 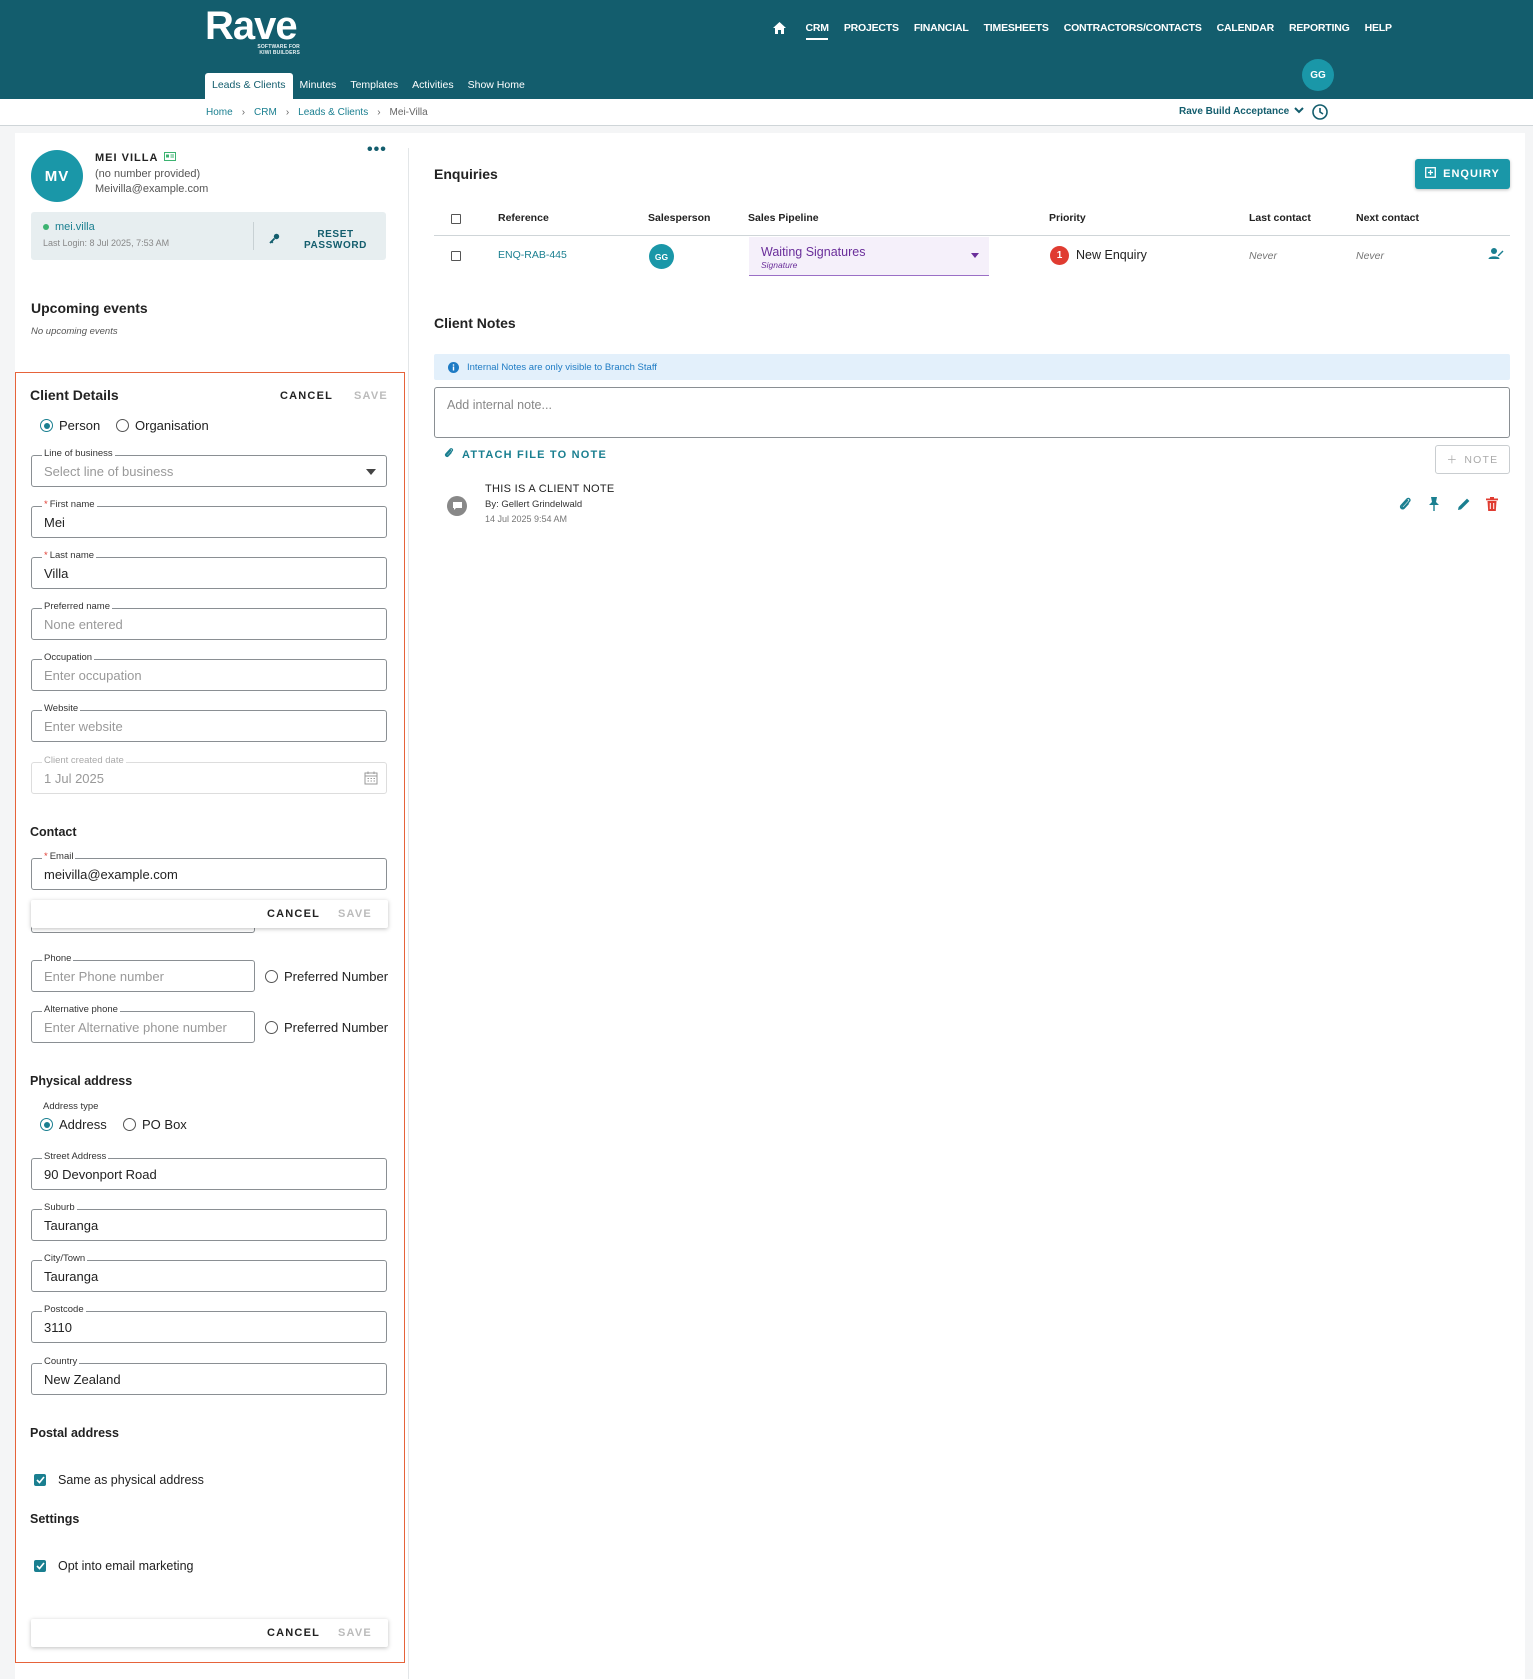 I want to click on street-address-field: Street Address 90 Devonport Road, so click(x=209, y=1170).